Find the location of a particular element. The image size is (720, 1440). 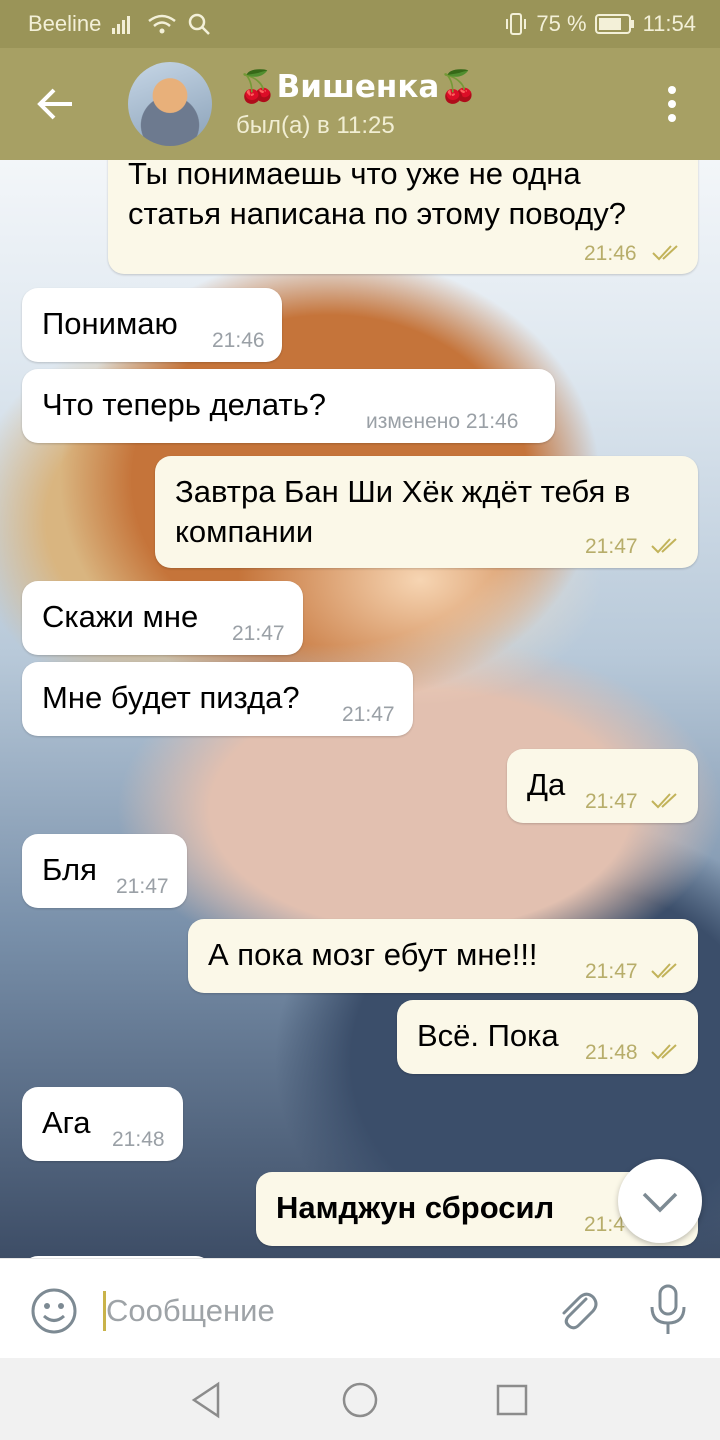

message-bubble: Скажи мне 21:47 is located at coordinates (162, 618).